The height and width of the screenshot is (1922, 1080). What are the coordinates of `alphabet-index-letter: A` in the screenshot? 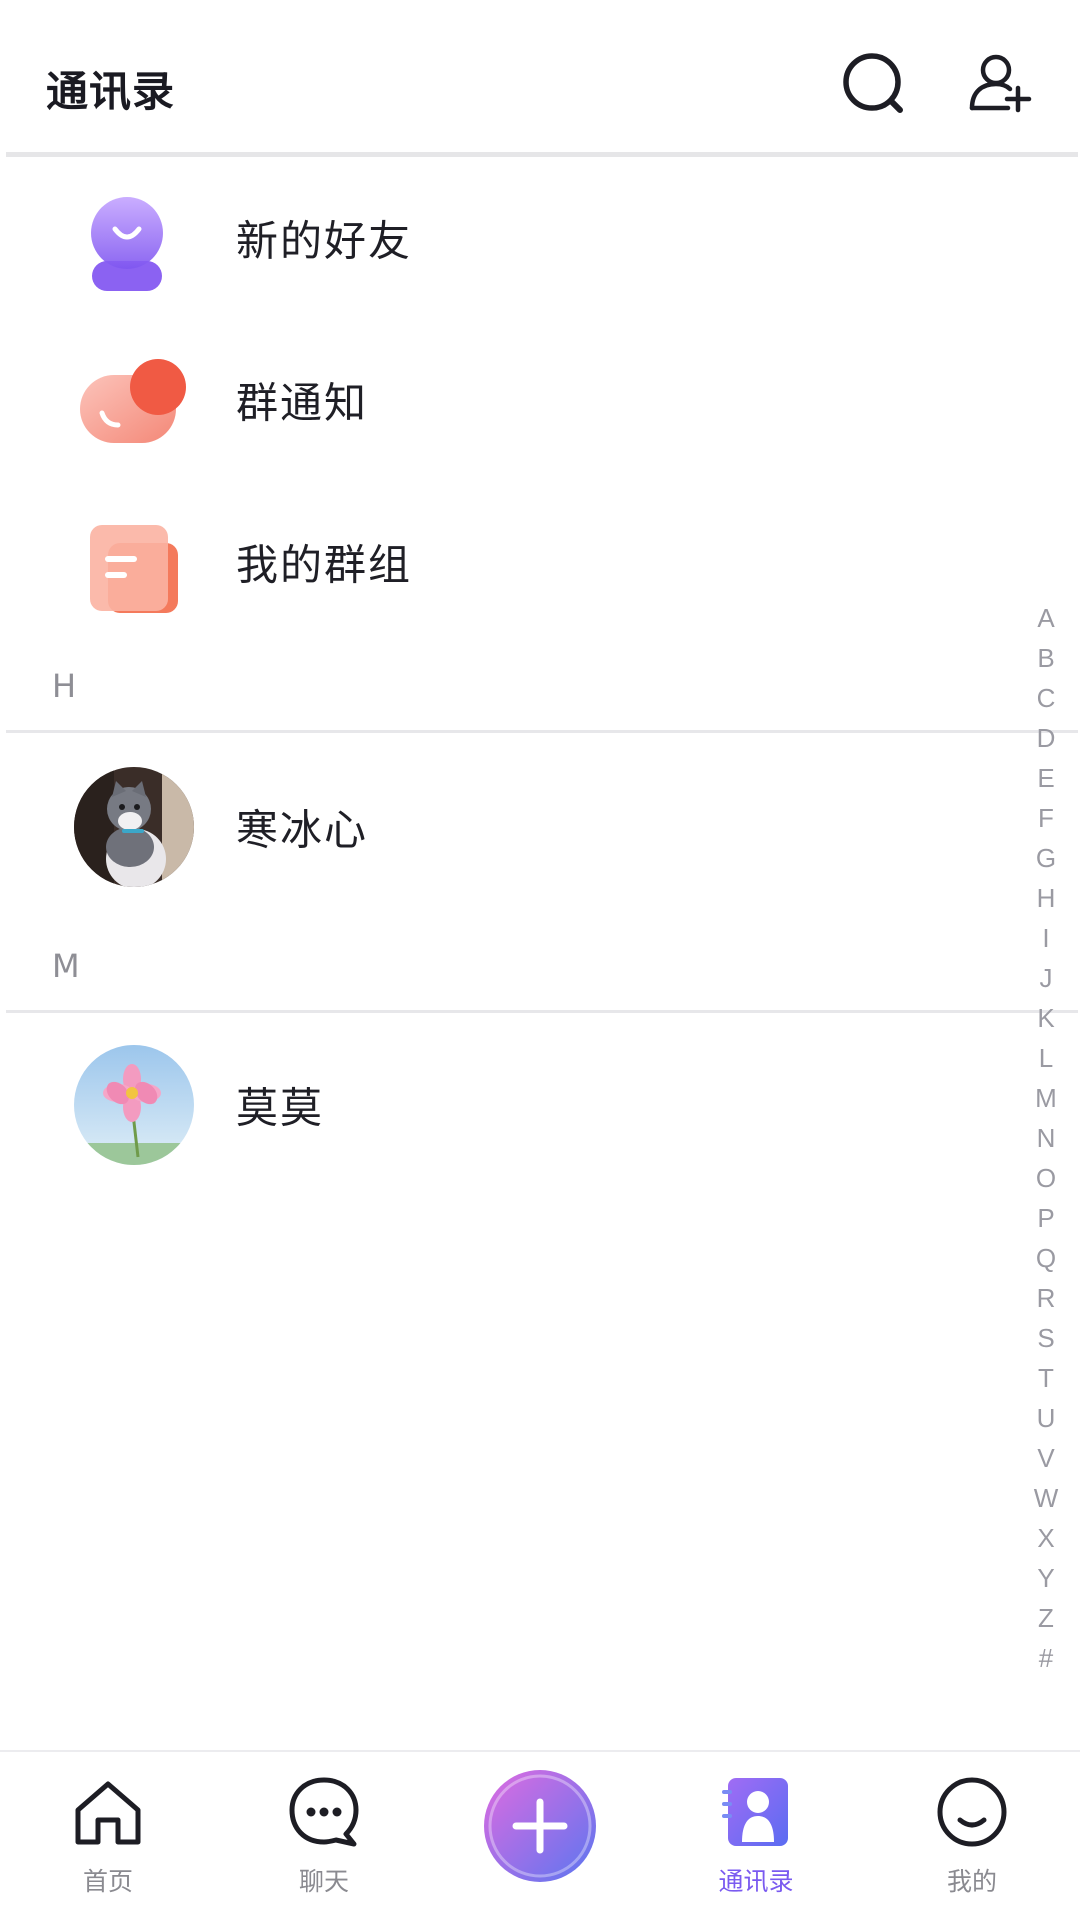 It's located at (1045, 618).